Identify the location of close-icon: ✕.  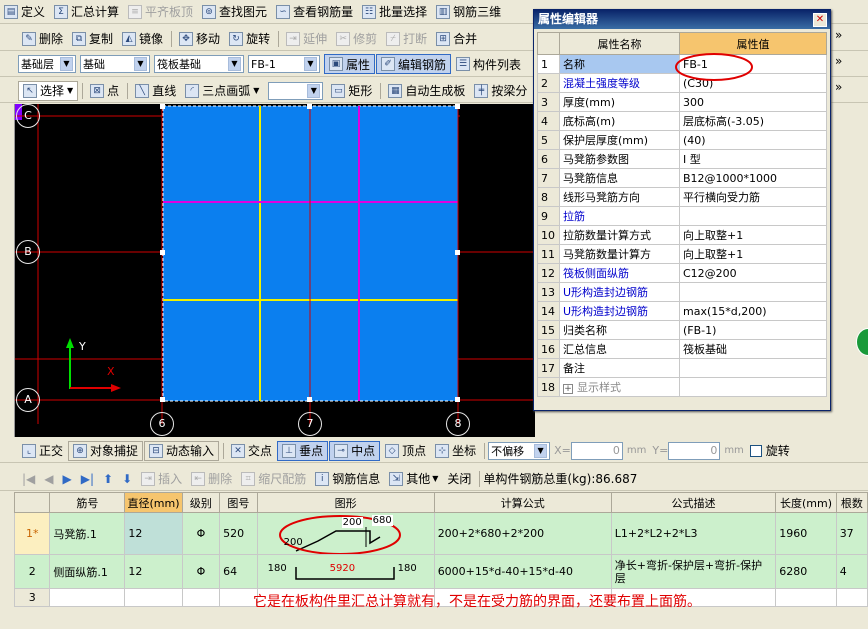
(820, 19).